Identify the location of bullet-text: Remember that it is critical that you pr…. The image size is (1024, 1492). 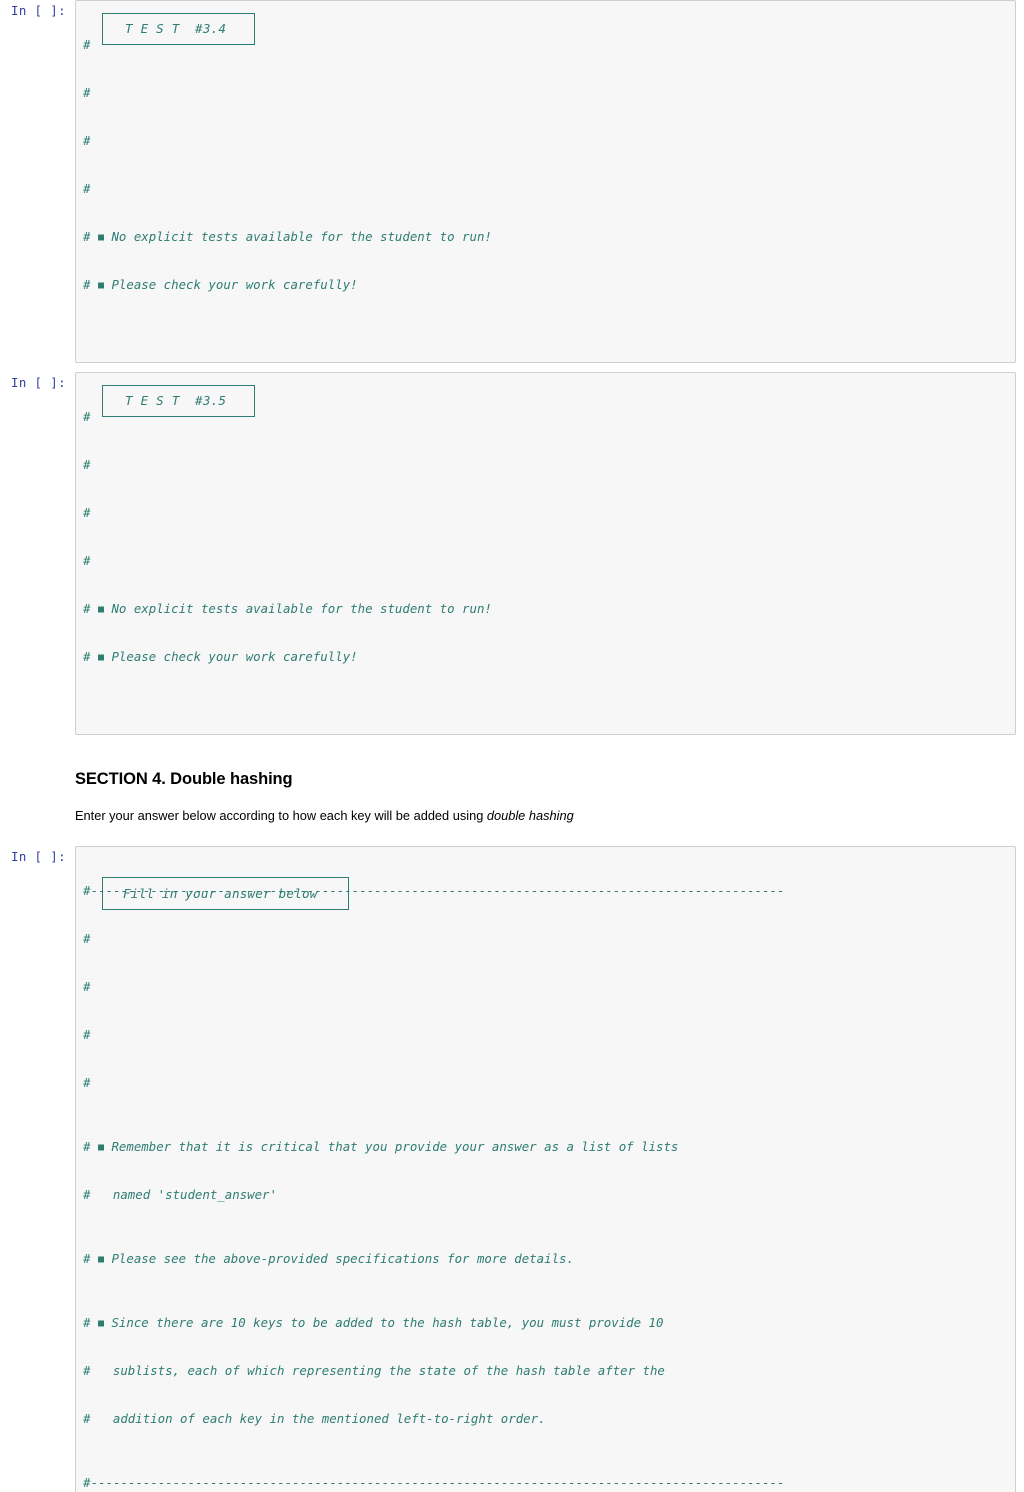
(395, 1146).